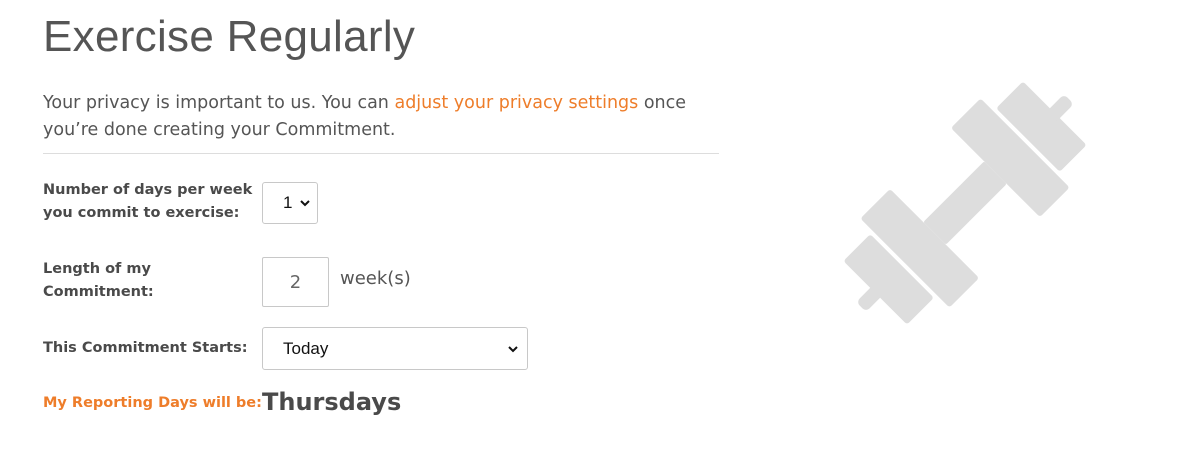 The width and height of the screenshot is (1188, 461). What do you see at coordinates (516, 103) in the screenshot?
I see `privacy-settings-link: adjust your privacy settings` at bounding box center [516, 103].